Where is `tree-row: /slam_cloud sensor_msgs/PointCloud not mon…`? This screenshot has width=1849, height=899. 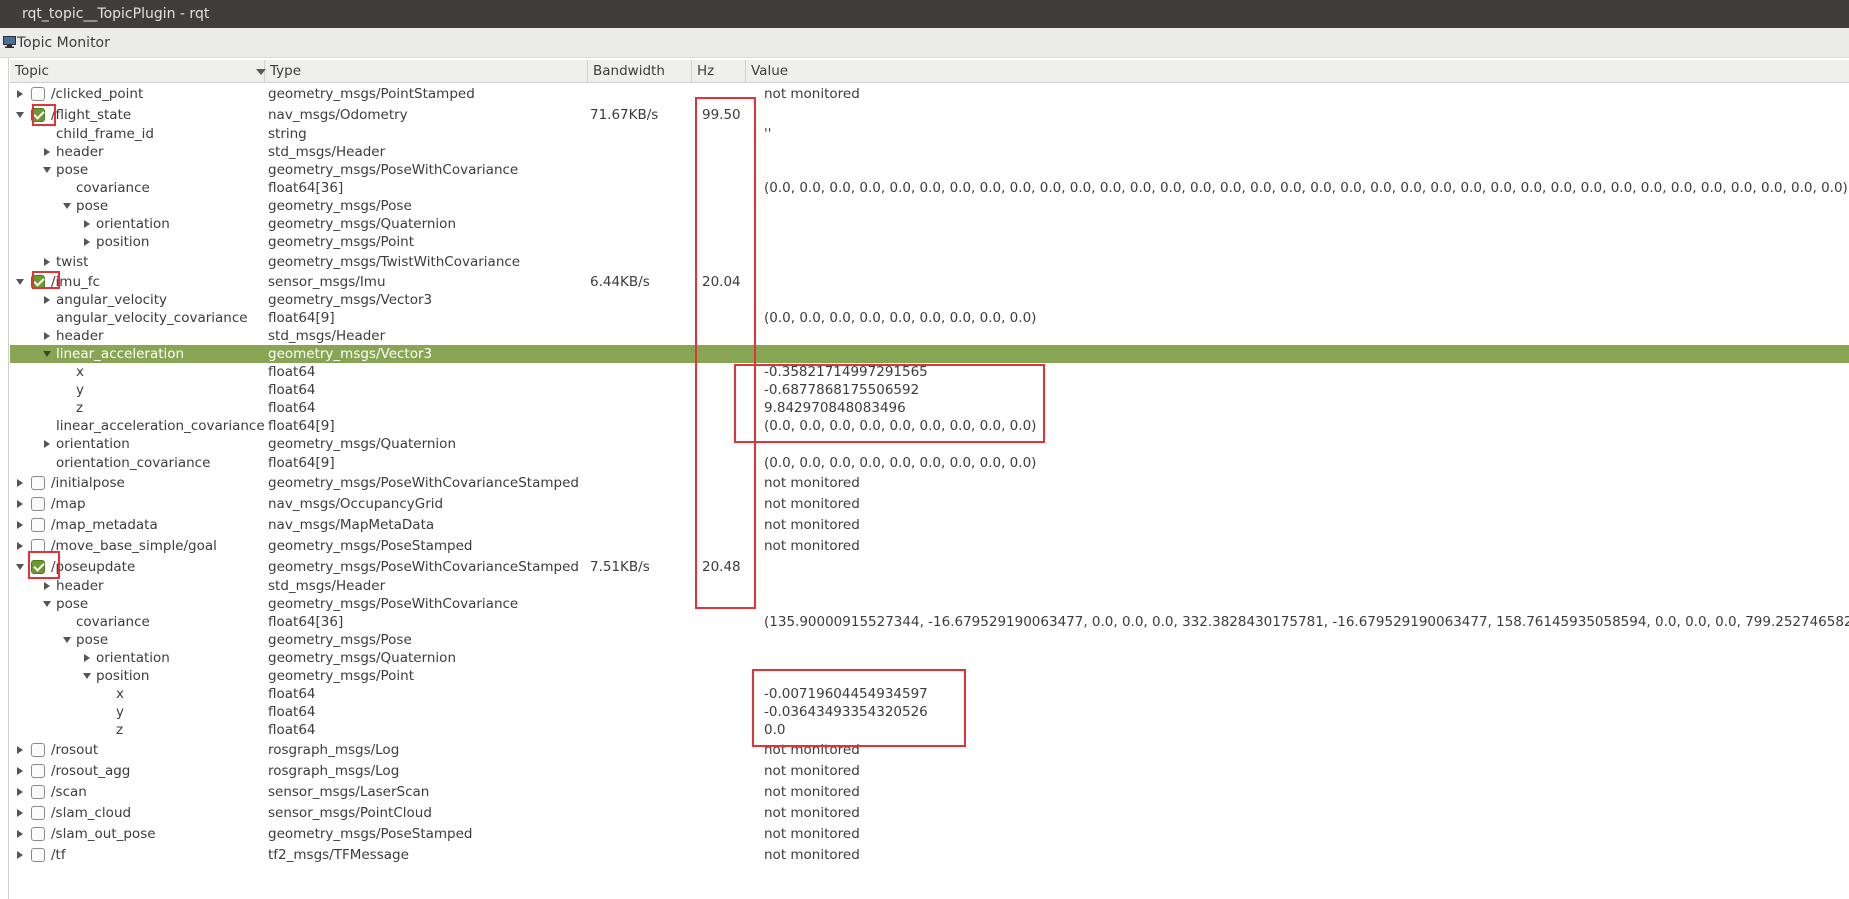
tree-row: /slam_cloud sensor_msgs/PointCloud not mon… is located at coordinates (929, 812).